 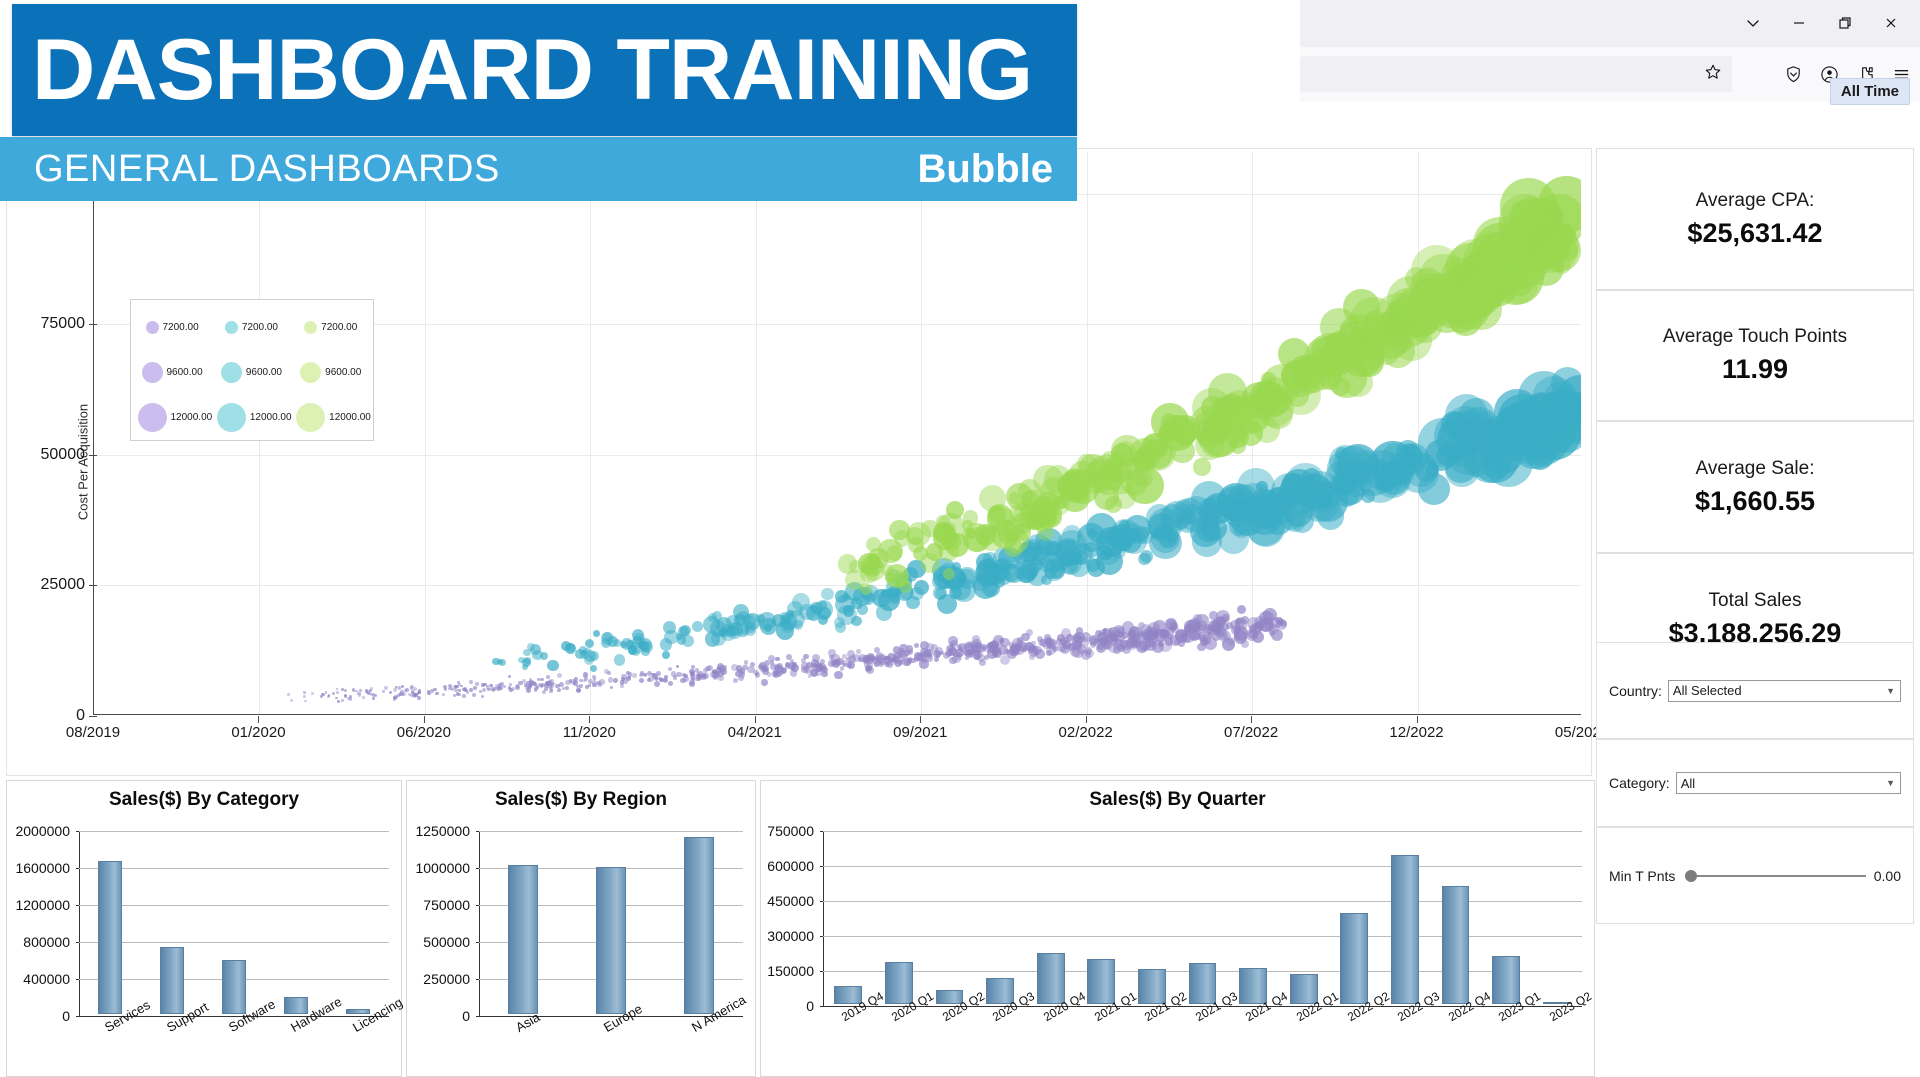 What do you see at coordinates (1799, 23) in the screenshot?
I see `minimize-icon` at bounding box center [1799, 23].